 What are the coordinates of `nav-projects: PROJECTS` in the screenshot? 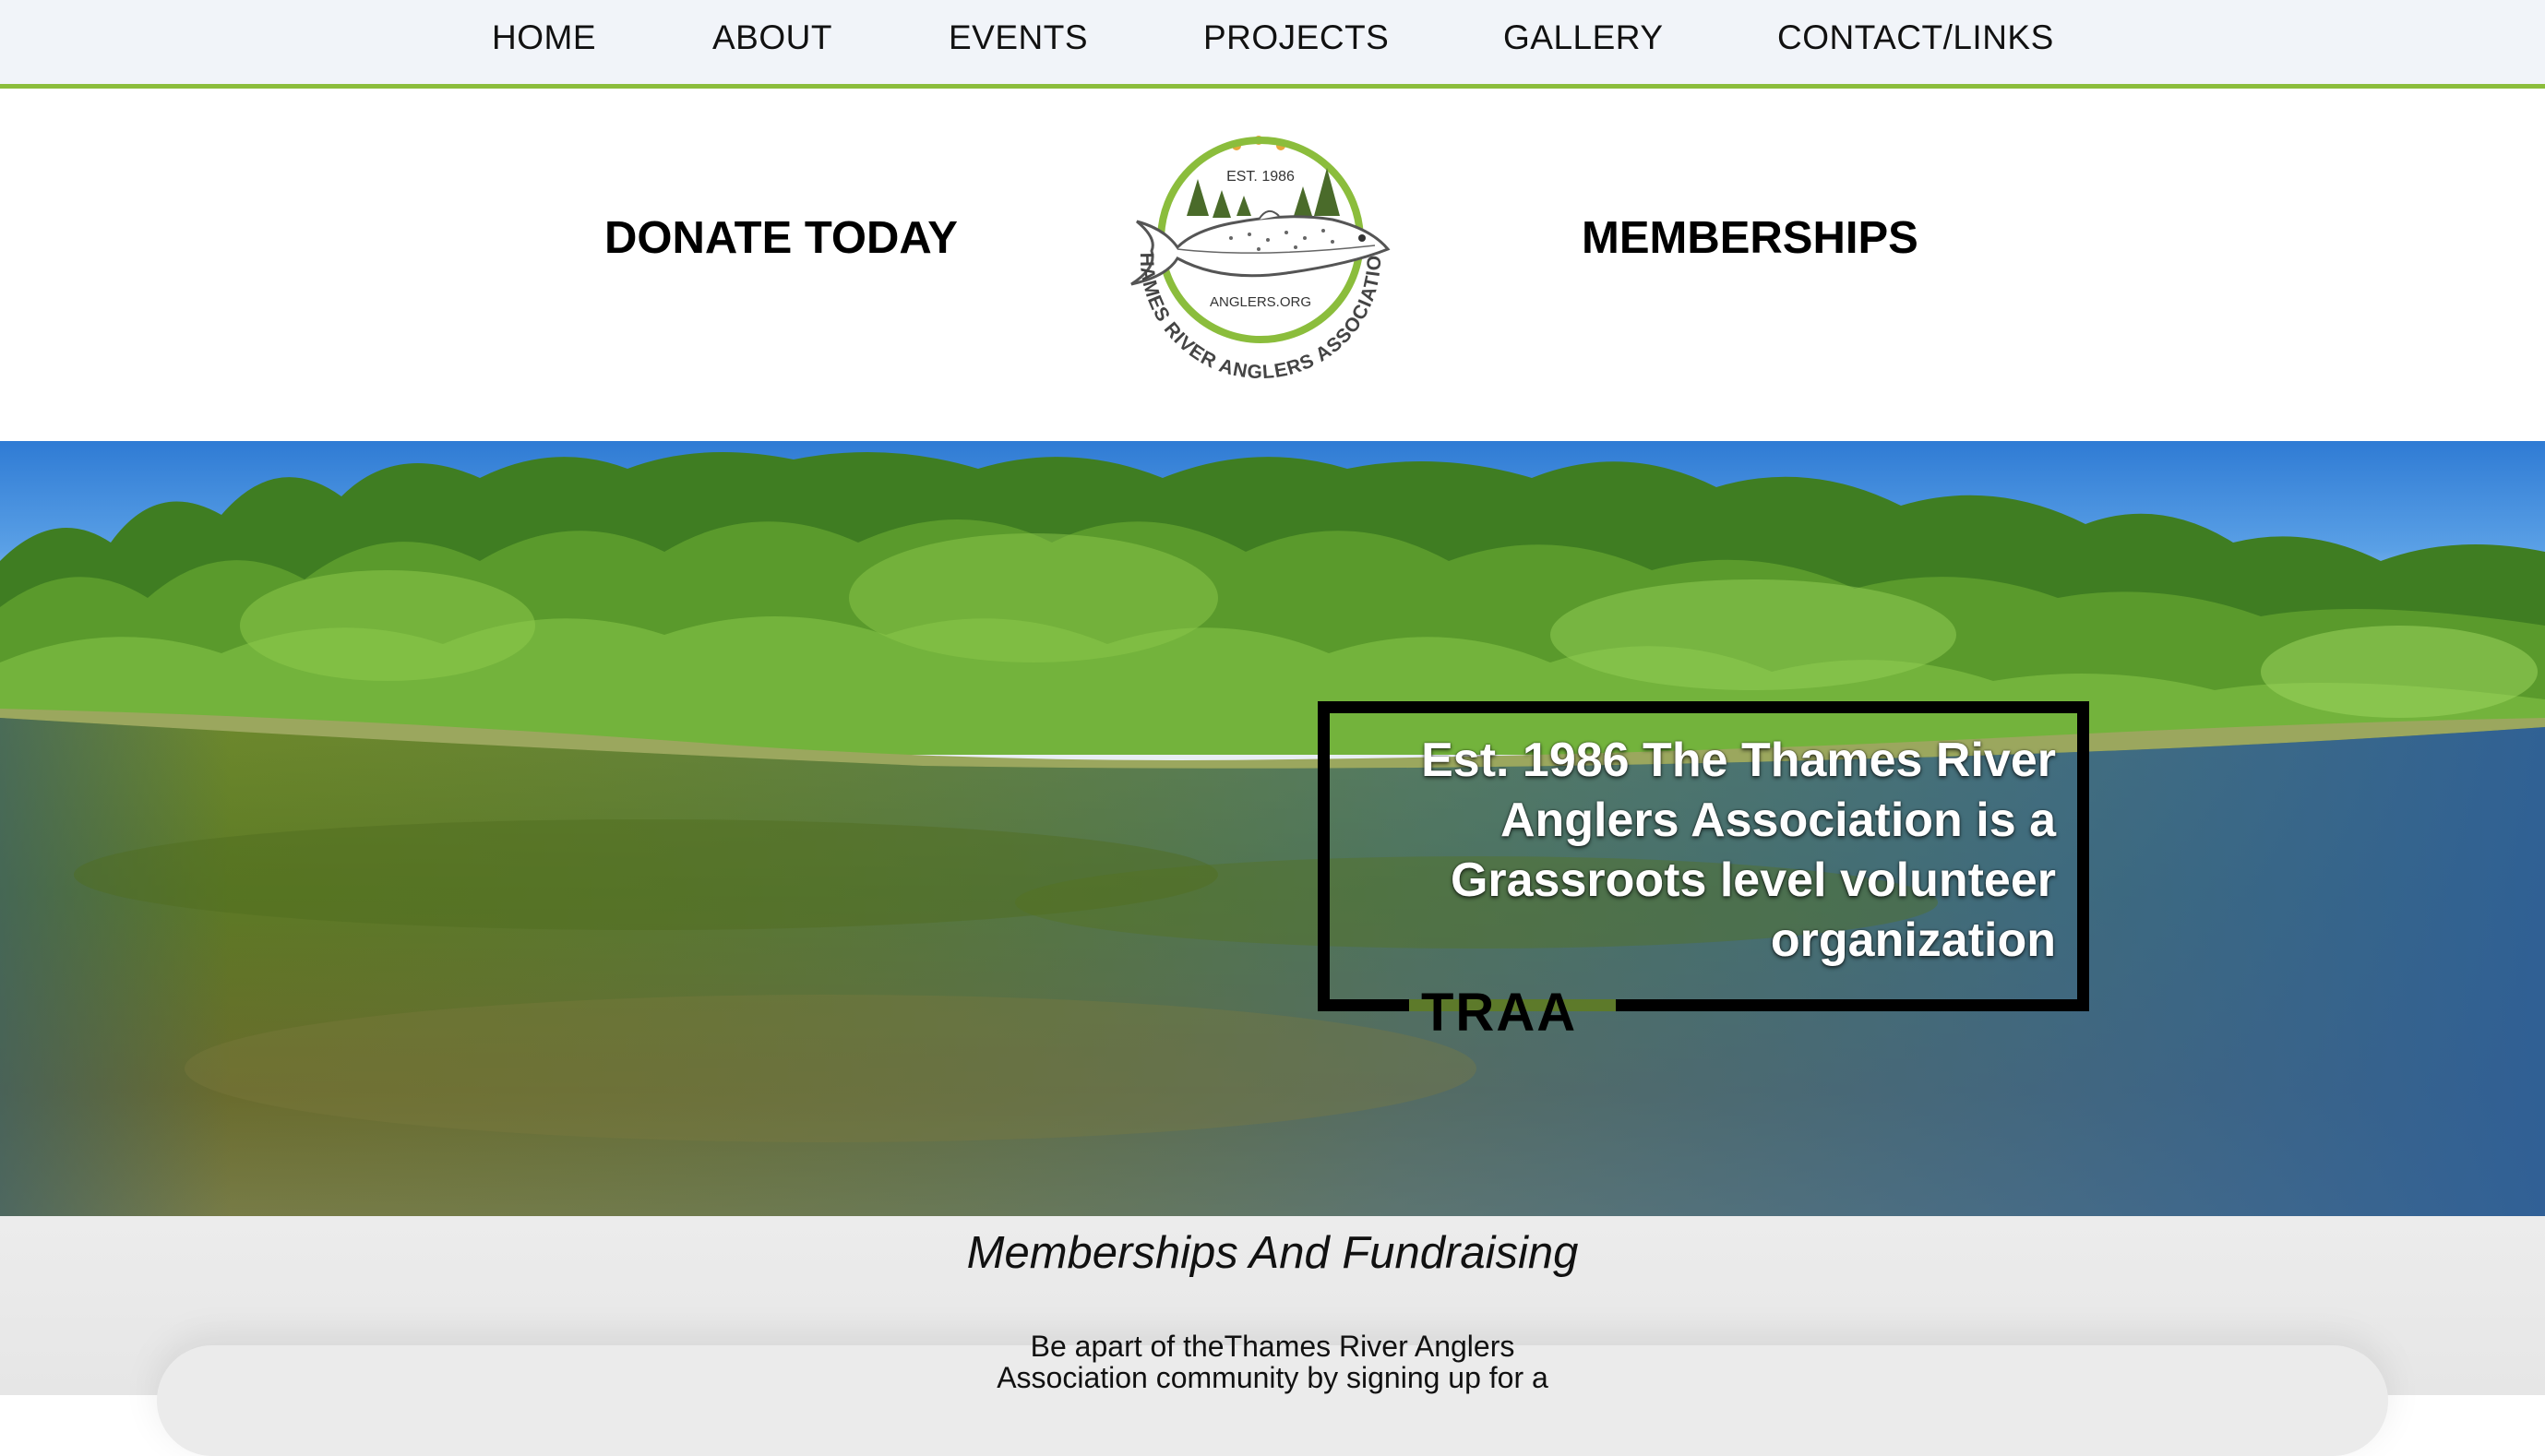 It's located at (1296, 37).